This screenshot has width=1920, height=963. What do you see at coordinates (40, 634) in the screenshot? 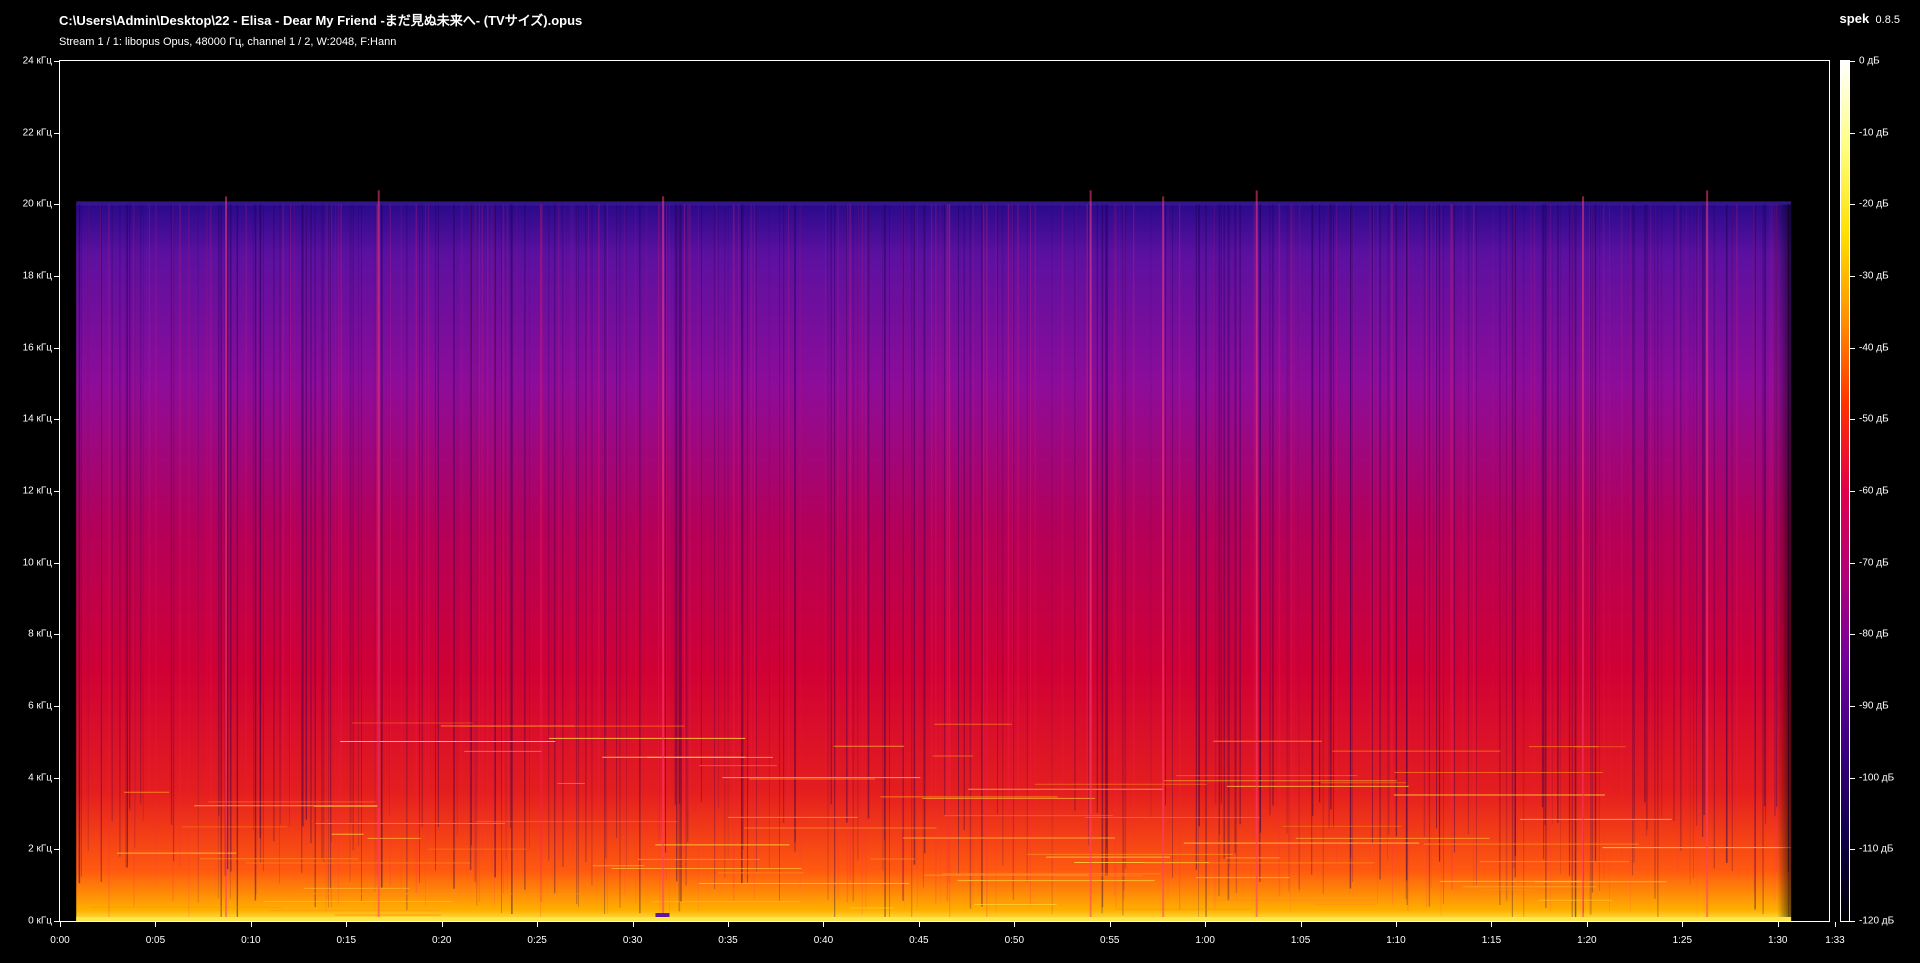
I see `frequency-tick-label: 8 кГц` at bounding box center [40, 634].